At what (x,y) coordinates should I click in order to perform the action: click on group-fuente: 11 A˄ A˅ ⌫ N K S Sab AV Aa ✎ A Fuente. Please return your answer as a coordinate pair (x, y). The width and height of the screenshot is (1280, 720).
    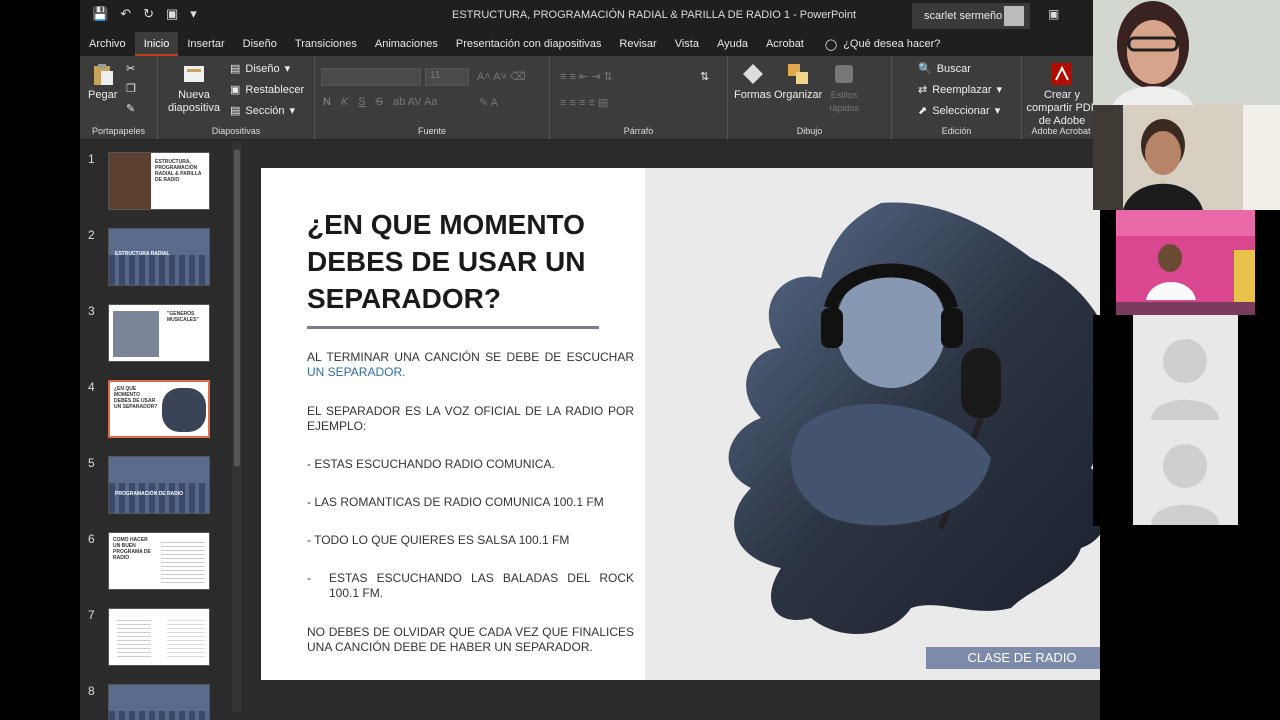
    Looking at the image, I should click on (432, 98).